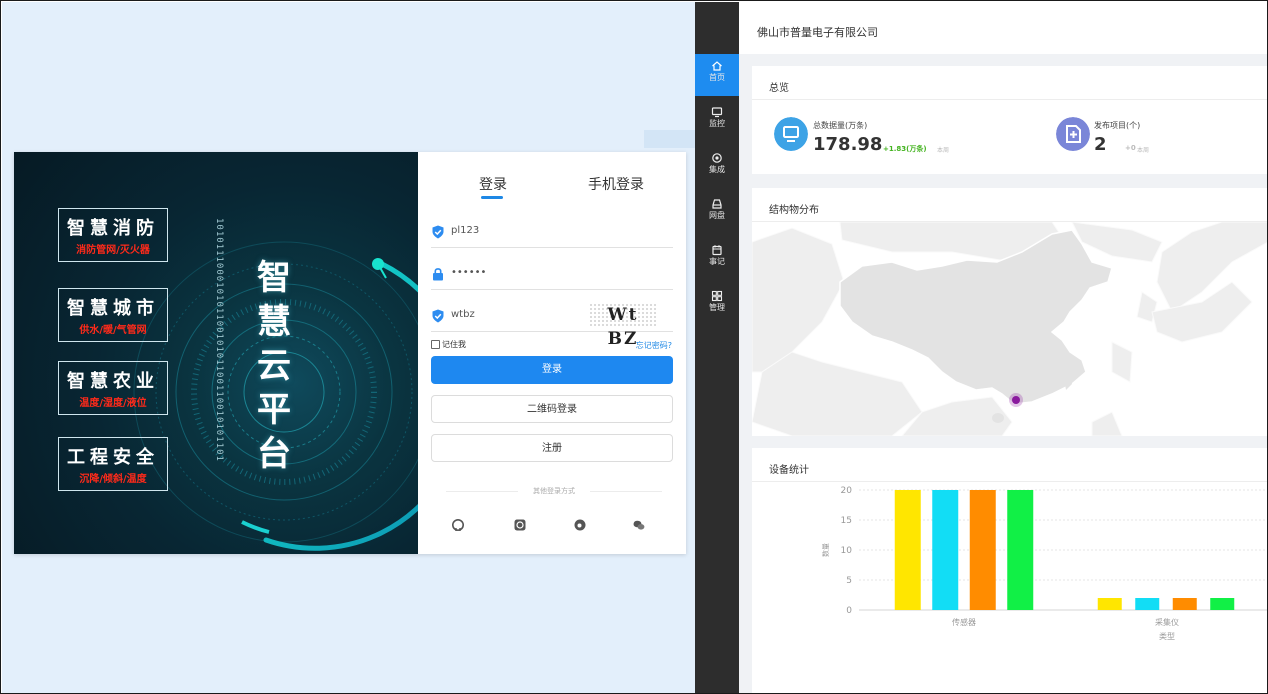 Image resolution: width=1268 pixels, height=694 pixels. Describe the element at coordinates (825, 550) in the screenshot. I see `y-axis-label: 数量` at that location.